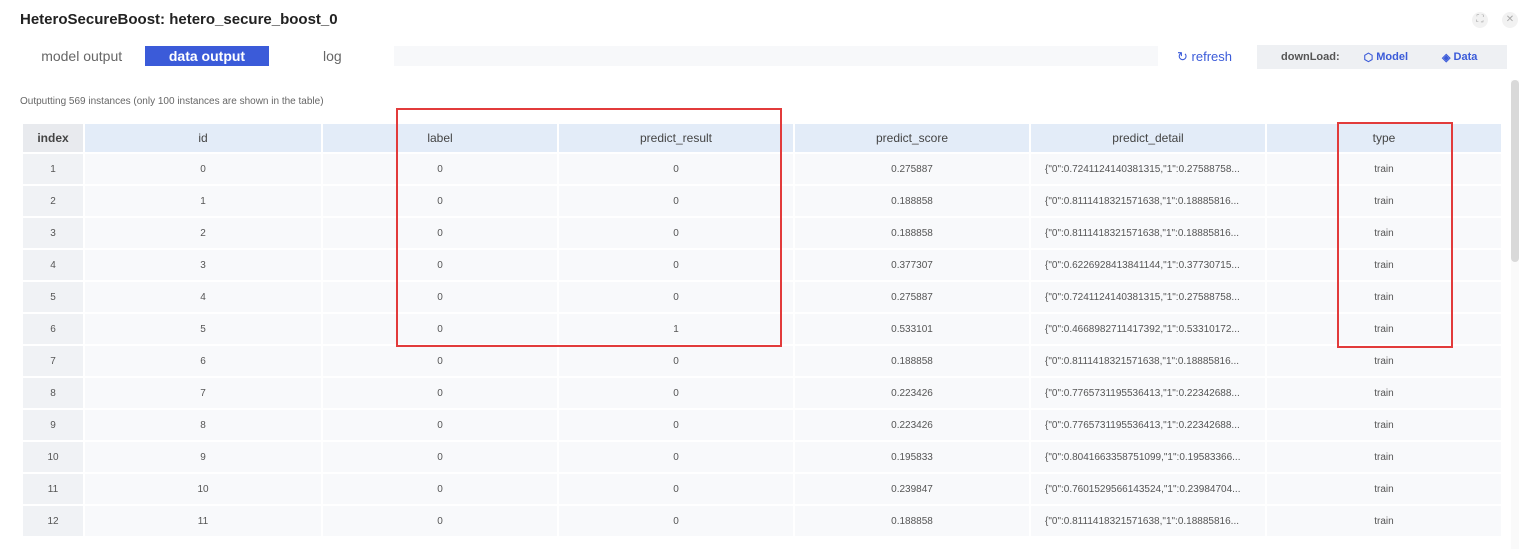 The width and height of the screenshot is (1528, 549). I want to click on cell-index: 12, so click(53, 522).